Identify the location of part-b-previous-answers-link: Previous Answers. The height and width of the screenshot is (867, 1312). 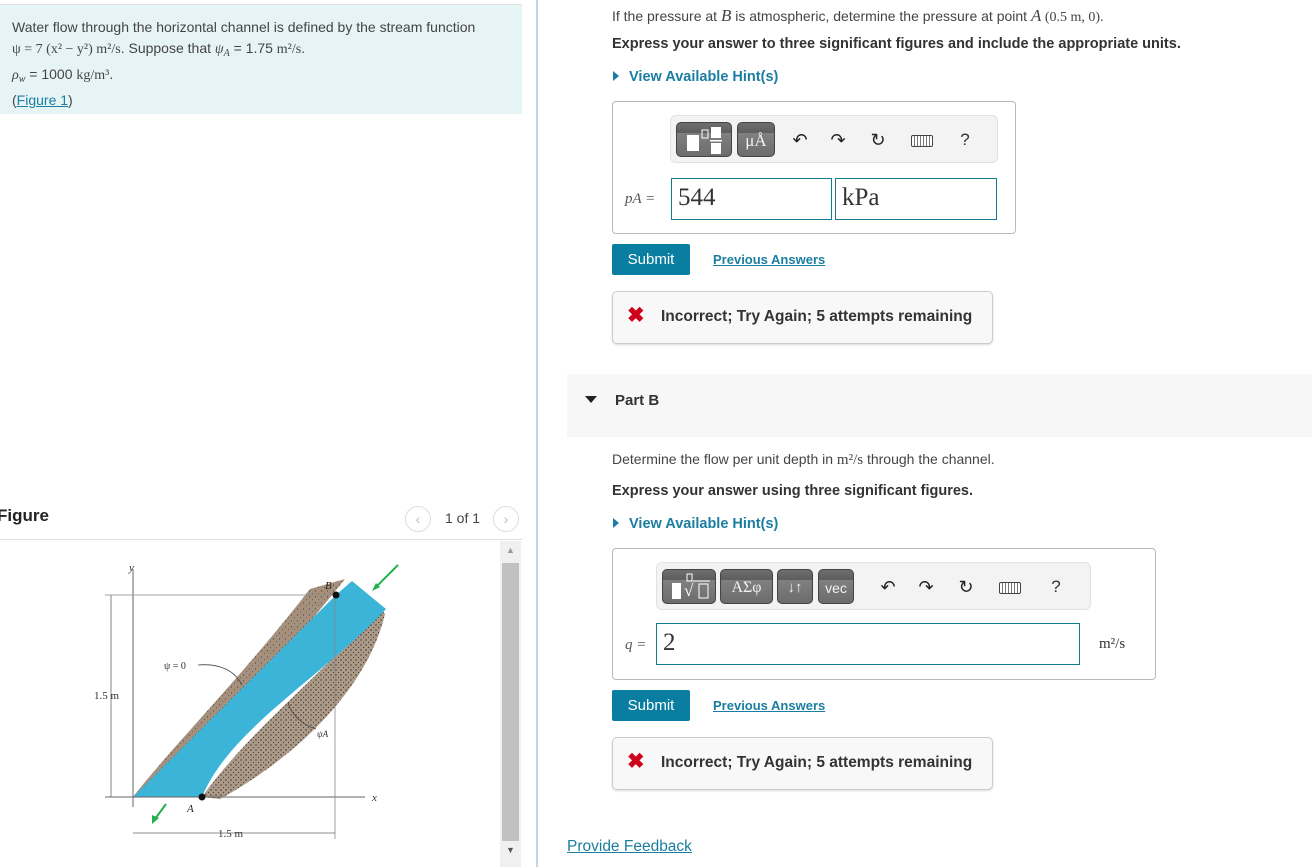
(769, 705).